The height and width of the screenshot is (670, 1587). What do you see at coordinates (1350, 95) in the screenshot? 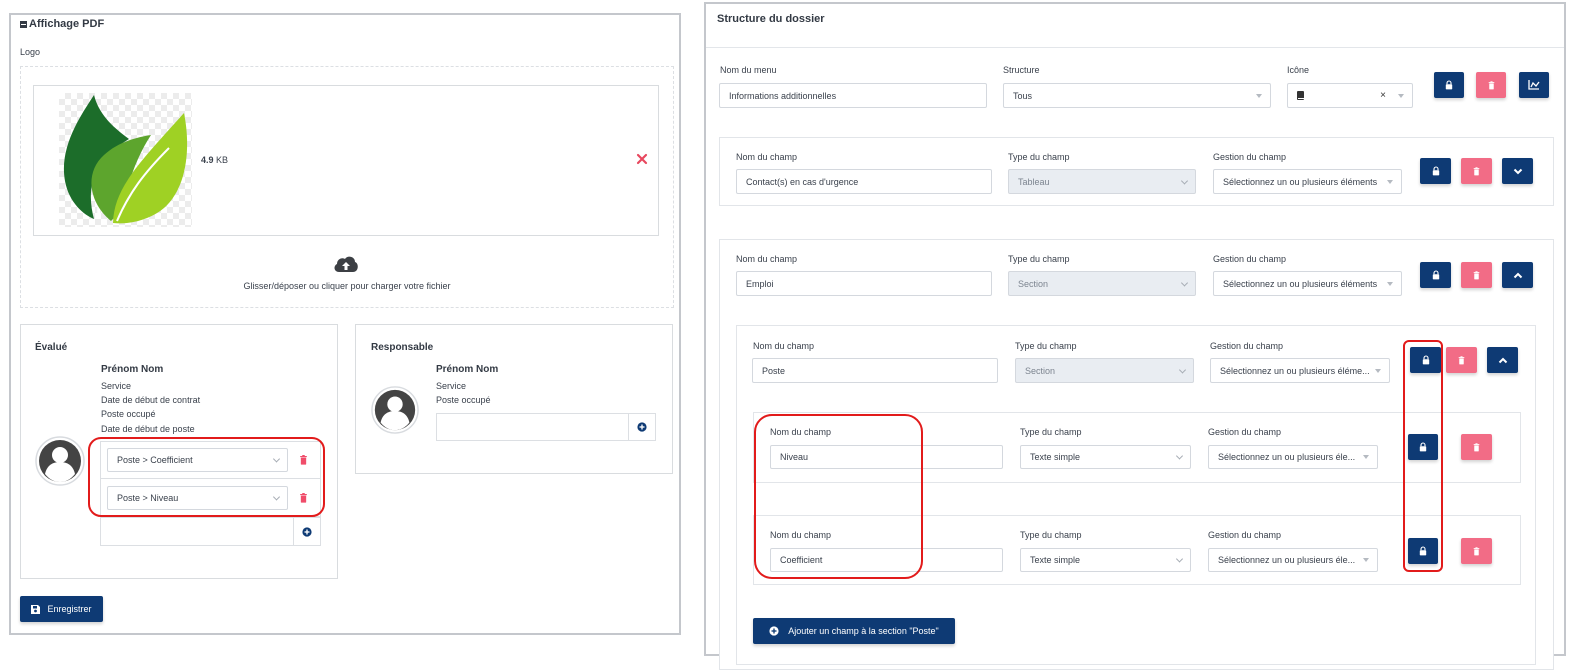
I see `icon-select: ×` at bounding box center [1350, 95].